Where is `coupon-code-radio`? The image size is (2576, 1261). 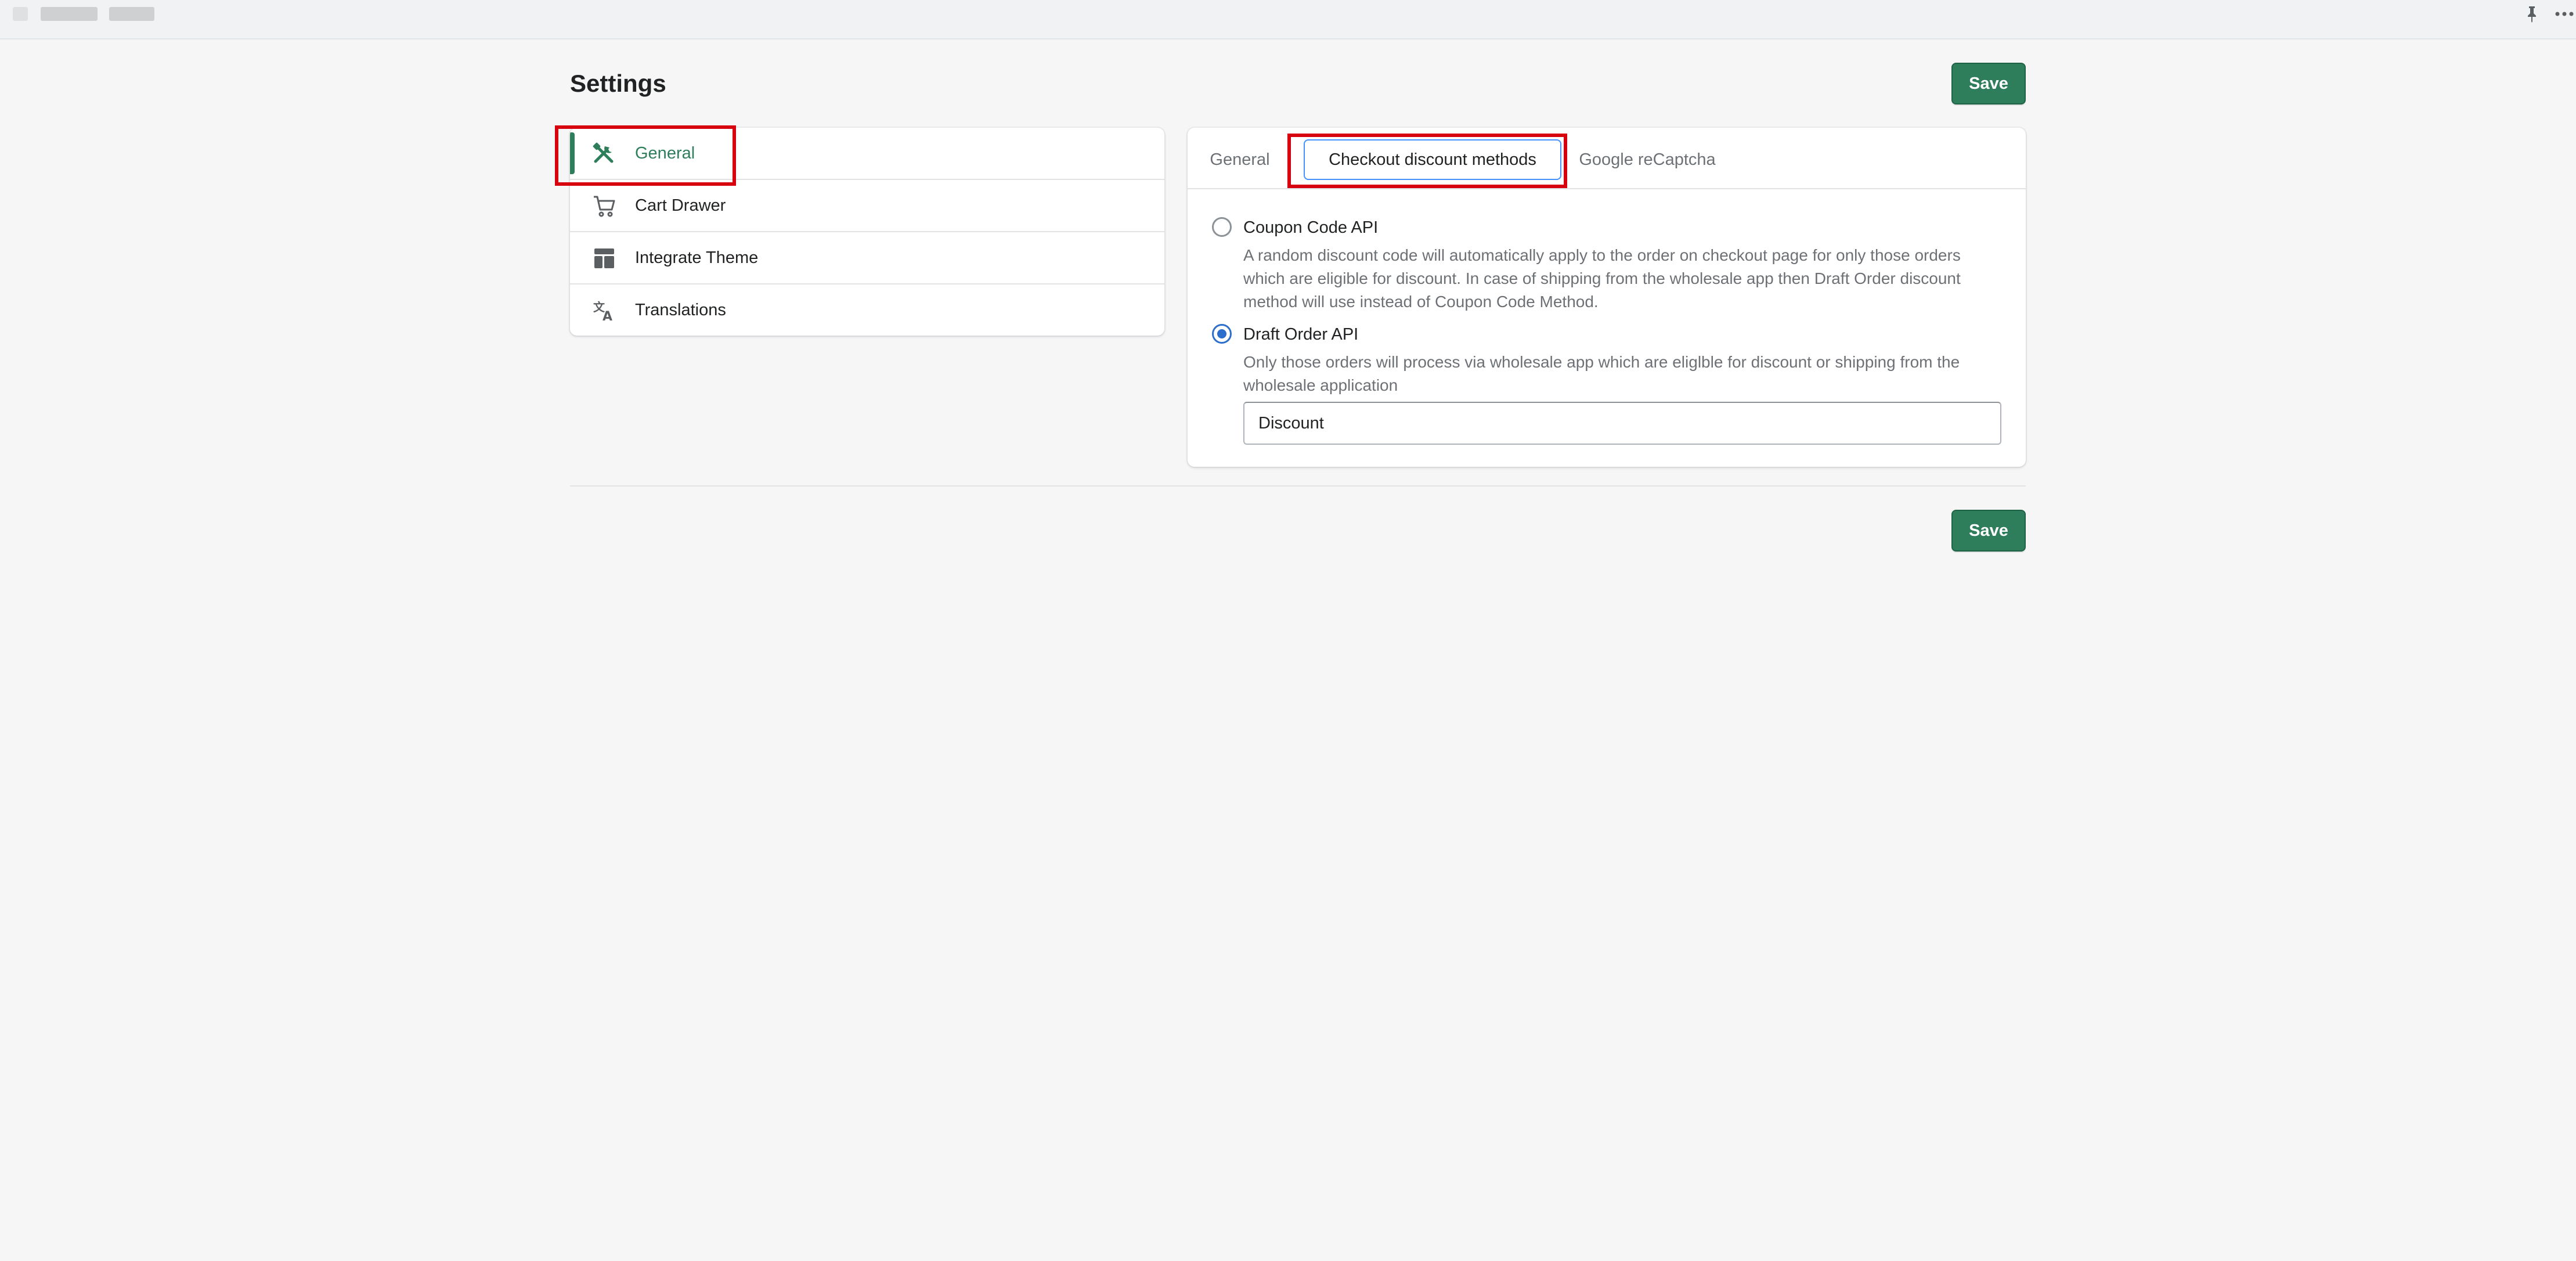
coupon-code-radio is located at coordinates (1222, 227).